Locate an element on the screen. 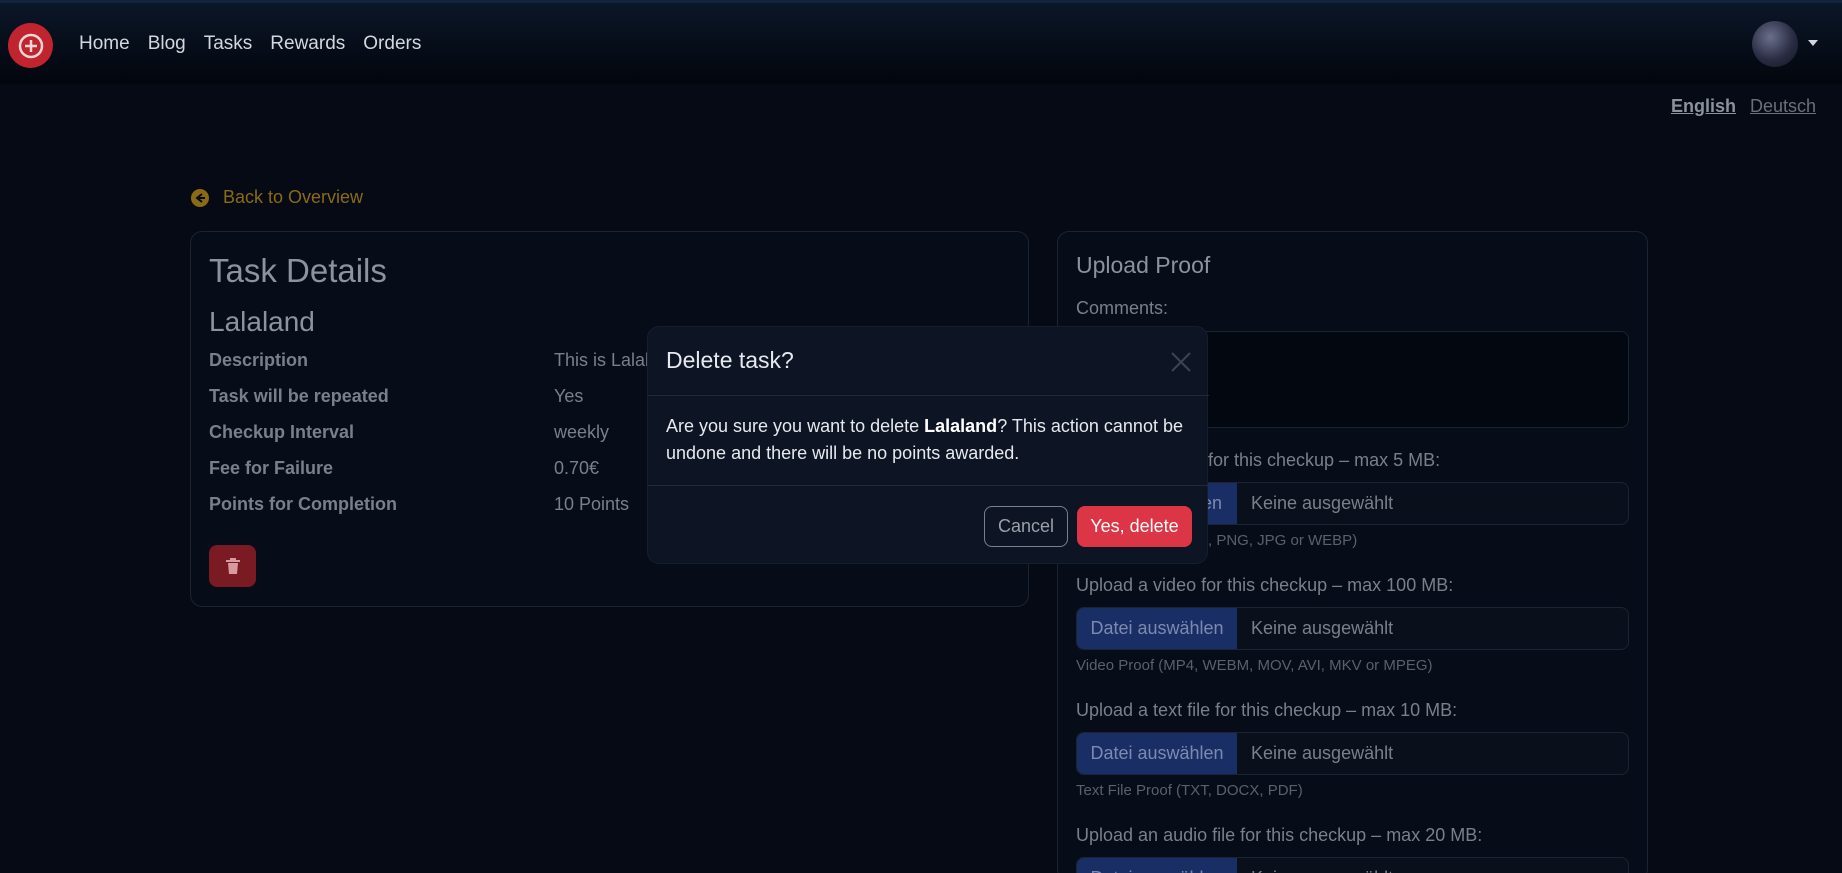  comments-label: Comments: is located at coordinates (1122, 308).